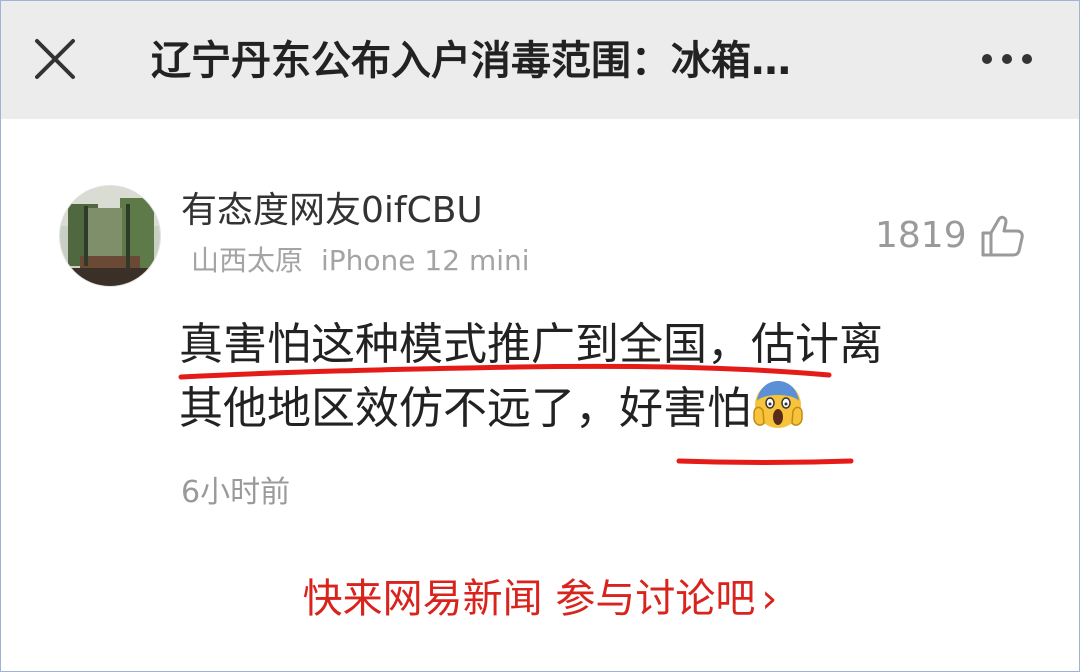 This screenshot has height=672, width=1080. I want to click on avatar-image, so click(110, 236).